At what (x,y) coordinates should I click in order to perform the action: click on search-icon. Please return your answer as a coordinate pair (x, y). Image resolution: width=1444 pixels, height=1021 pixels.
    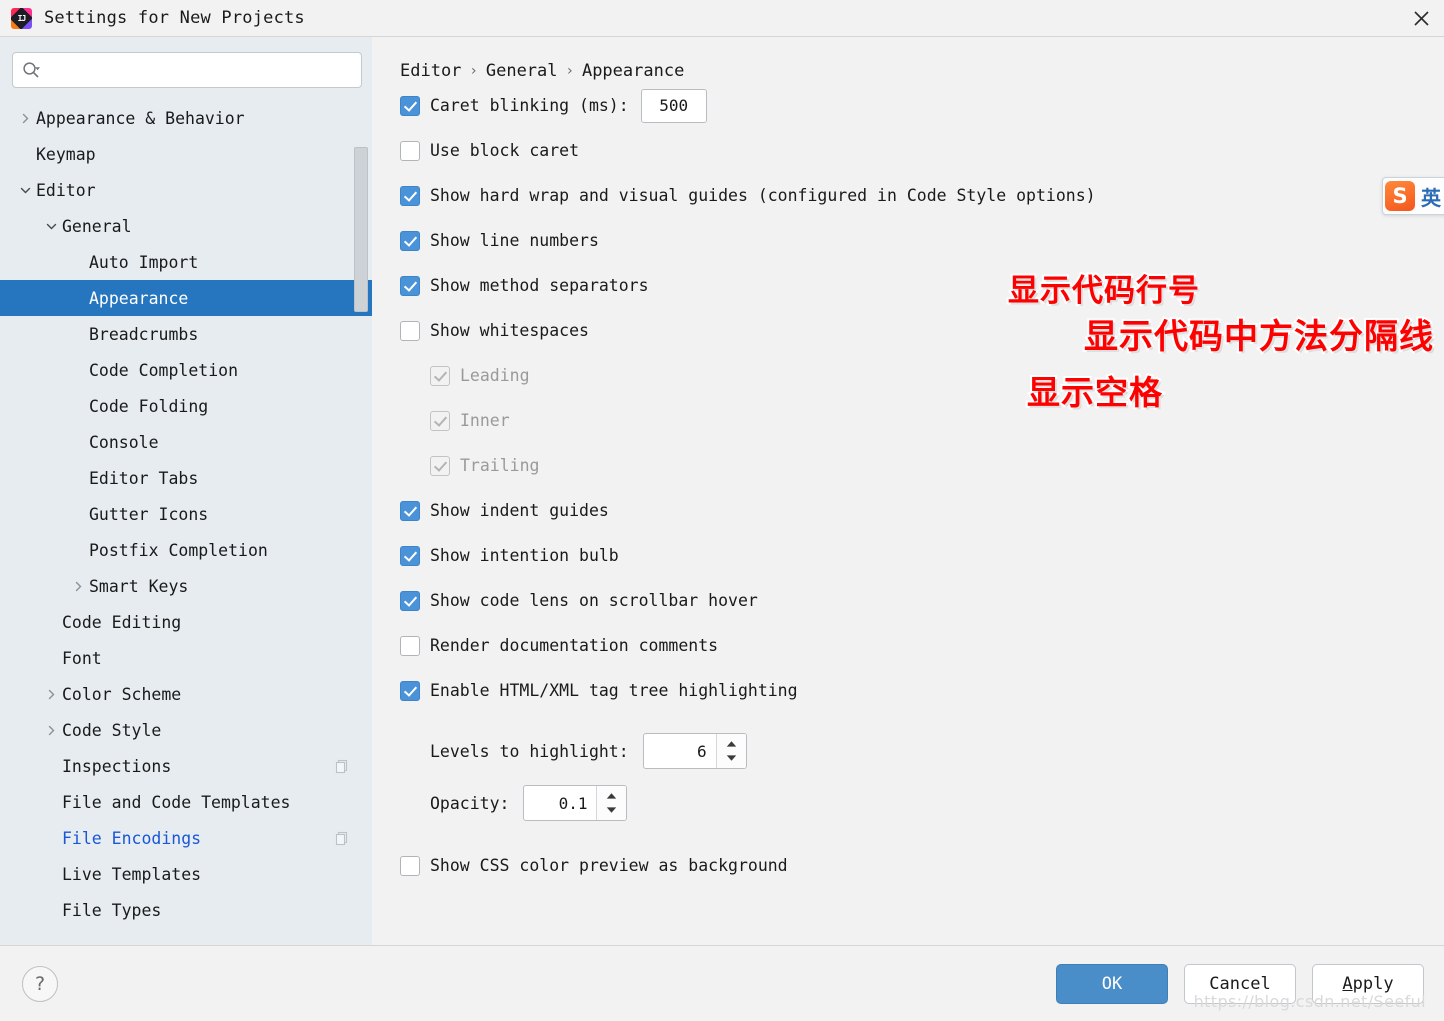
    Looking at the image, I should click on (31, 70).